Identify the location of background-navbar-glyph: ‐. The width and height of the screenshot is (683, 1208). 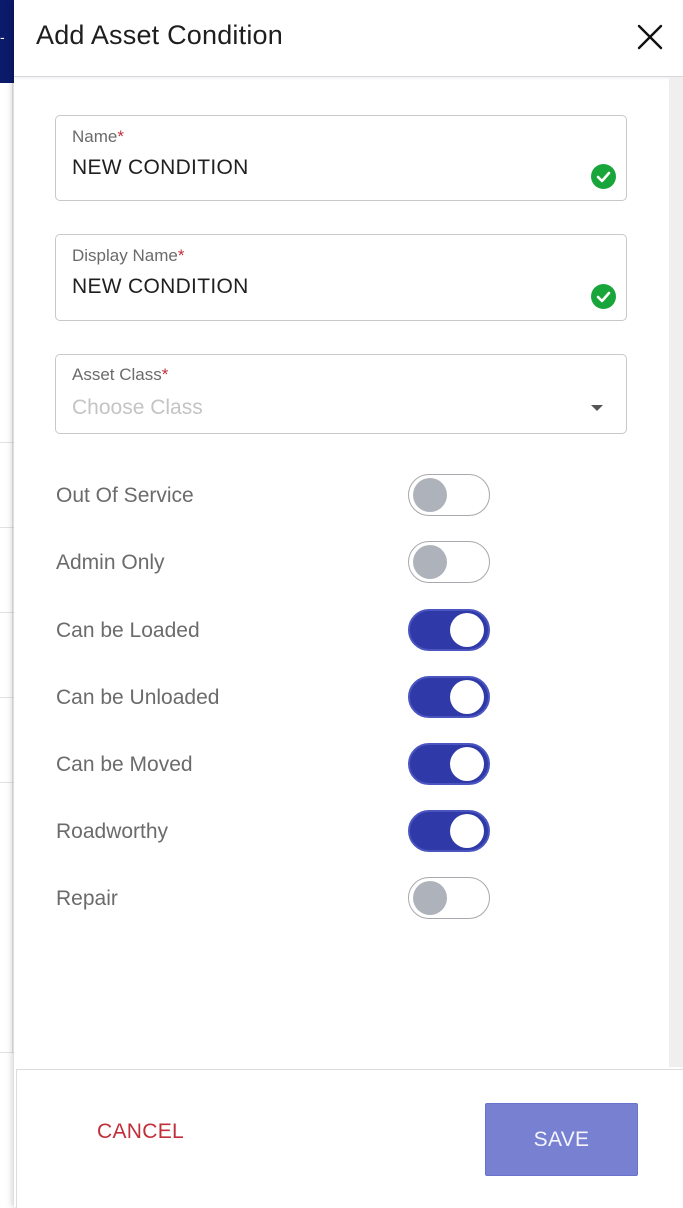
(2, 37).